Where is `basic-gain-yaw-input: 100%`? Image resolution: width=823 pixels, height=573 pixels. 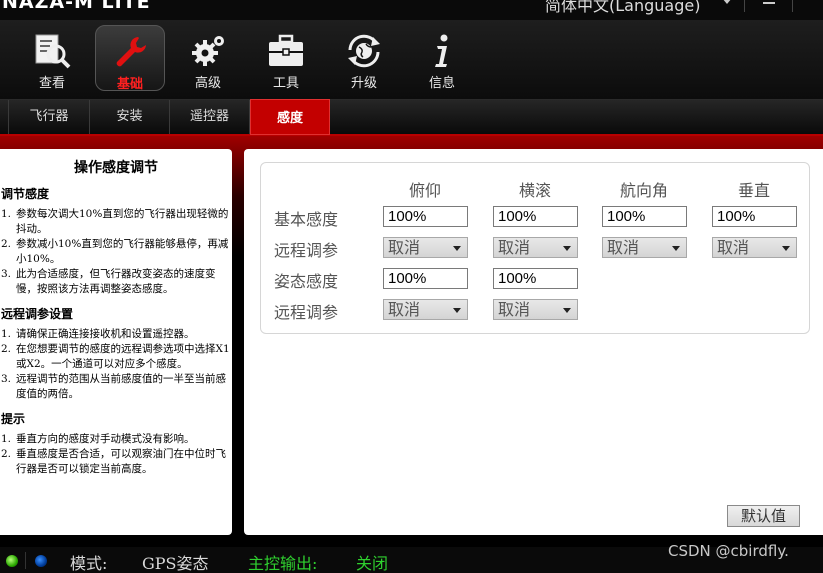 basic-gain-yaw-input: 100% is located at coordinates (644, 216).